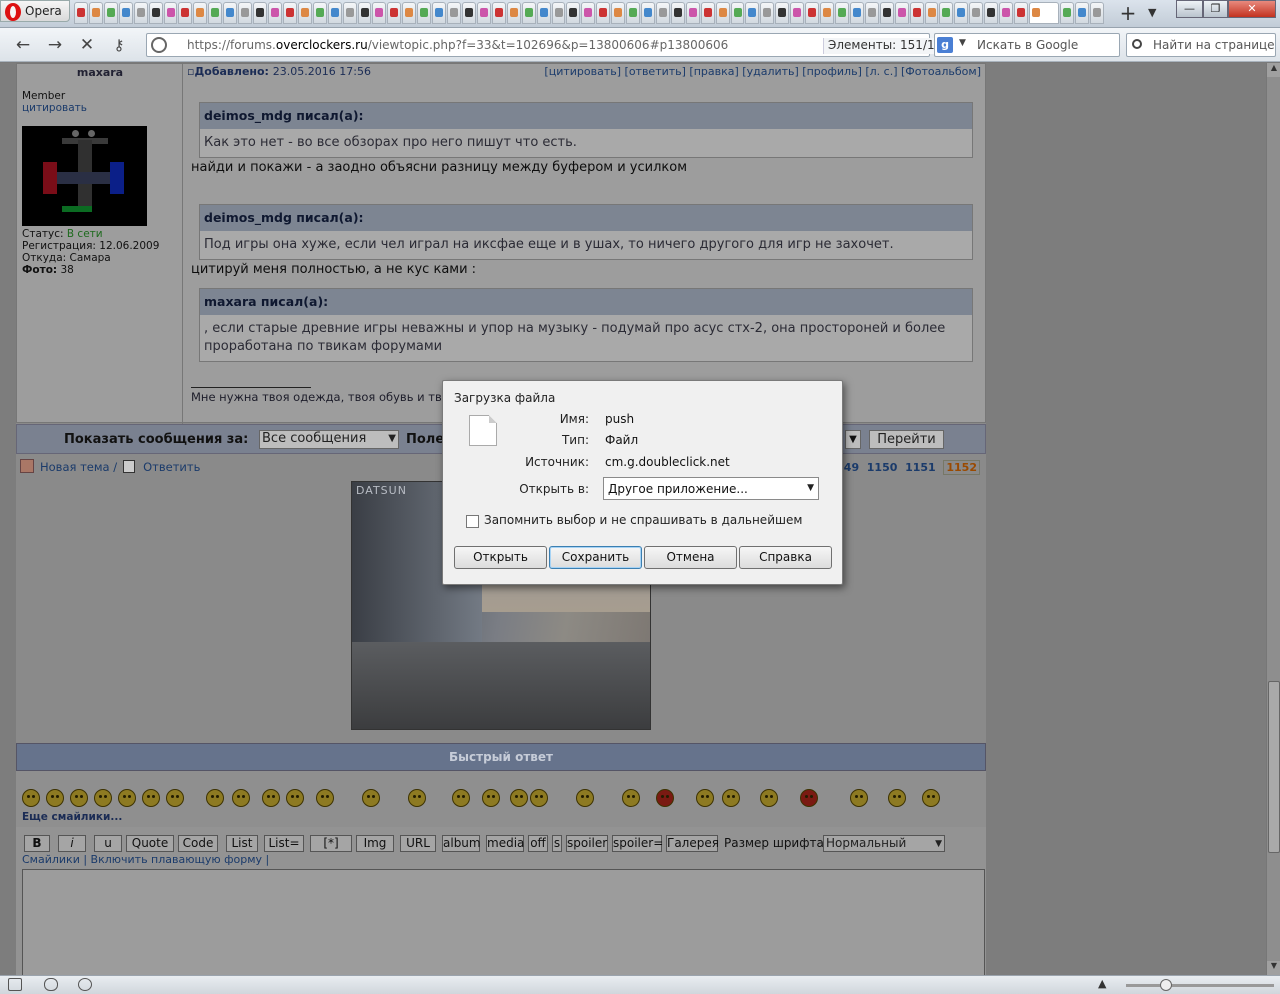  Describe the element at coordinates (505, 843) in the screenshot. I see `toolbar-button: media` at that location.